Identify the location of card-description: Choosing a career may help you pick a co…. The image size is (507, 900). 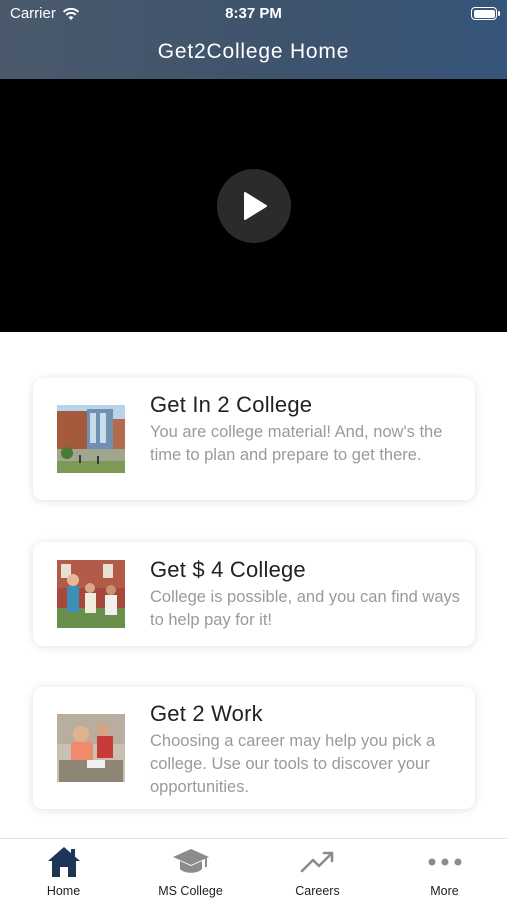
(293, 764).